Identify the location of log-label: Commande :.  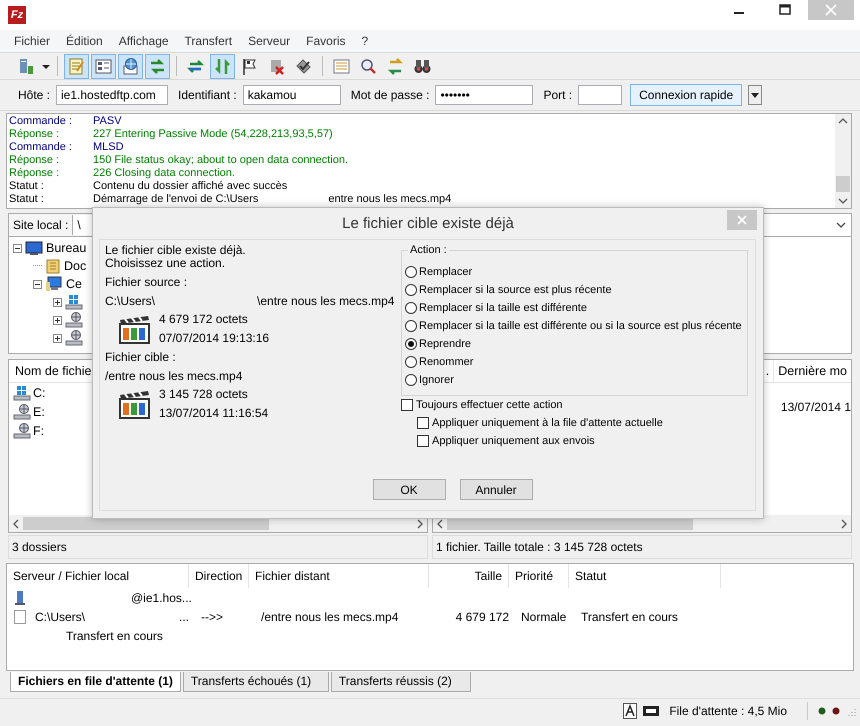
(41, 121).